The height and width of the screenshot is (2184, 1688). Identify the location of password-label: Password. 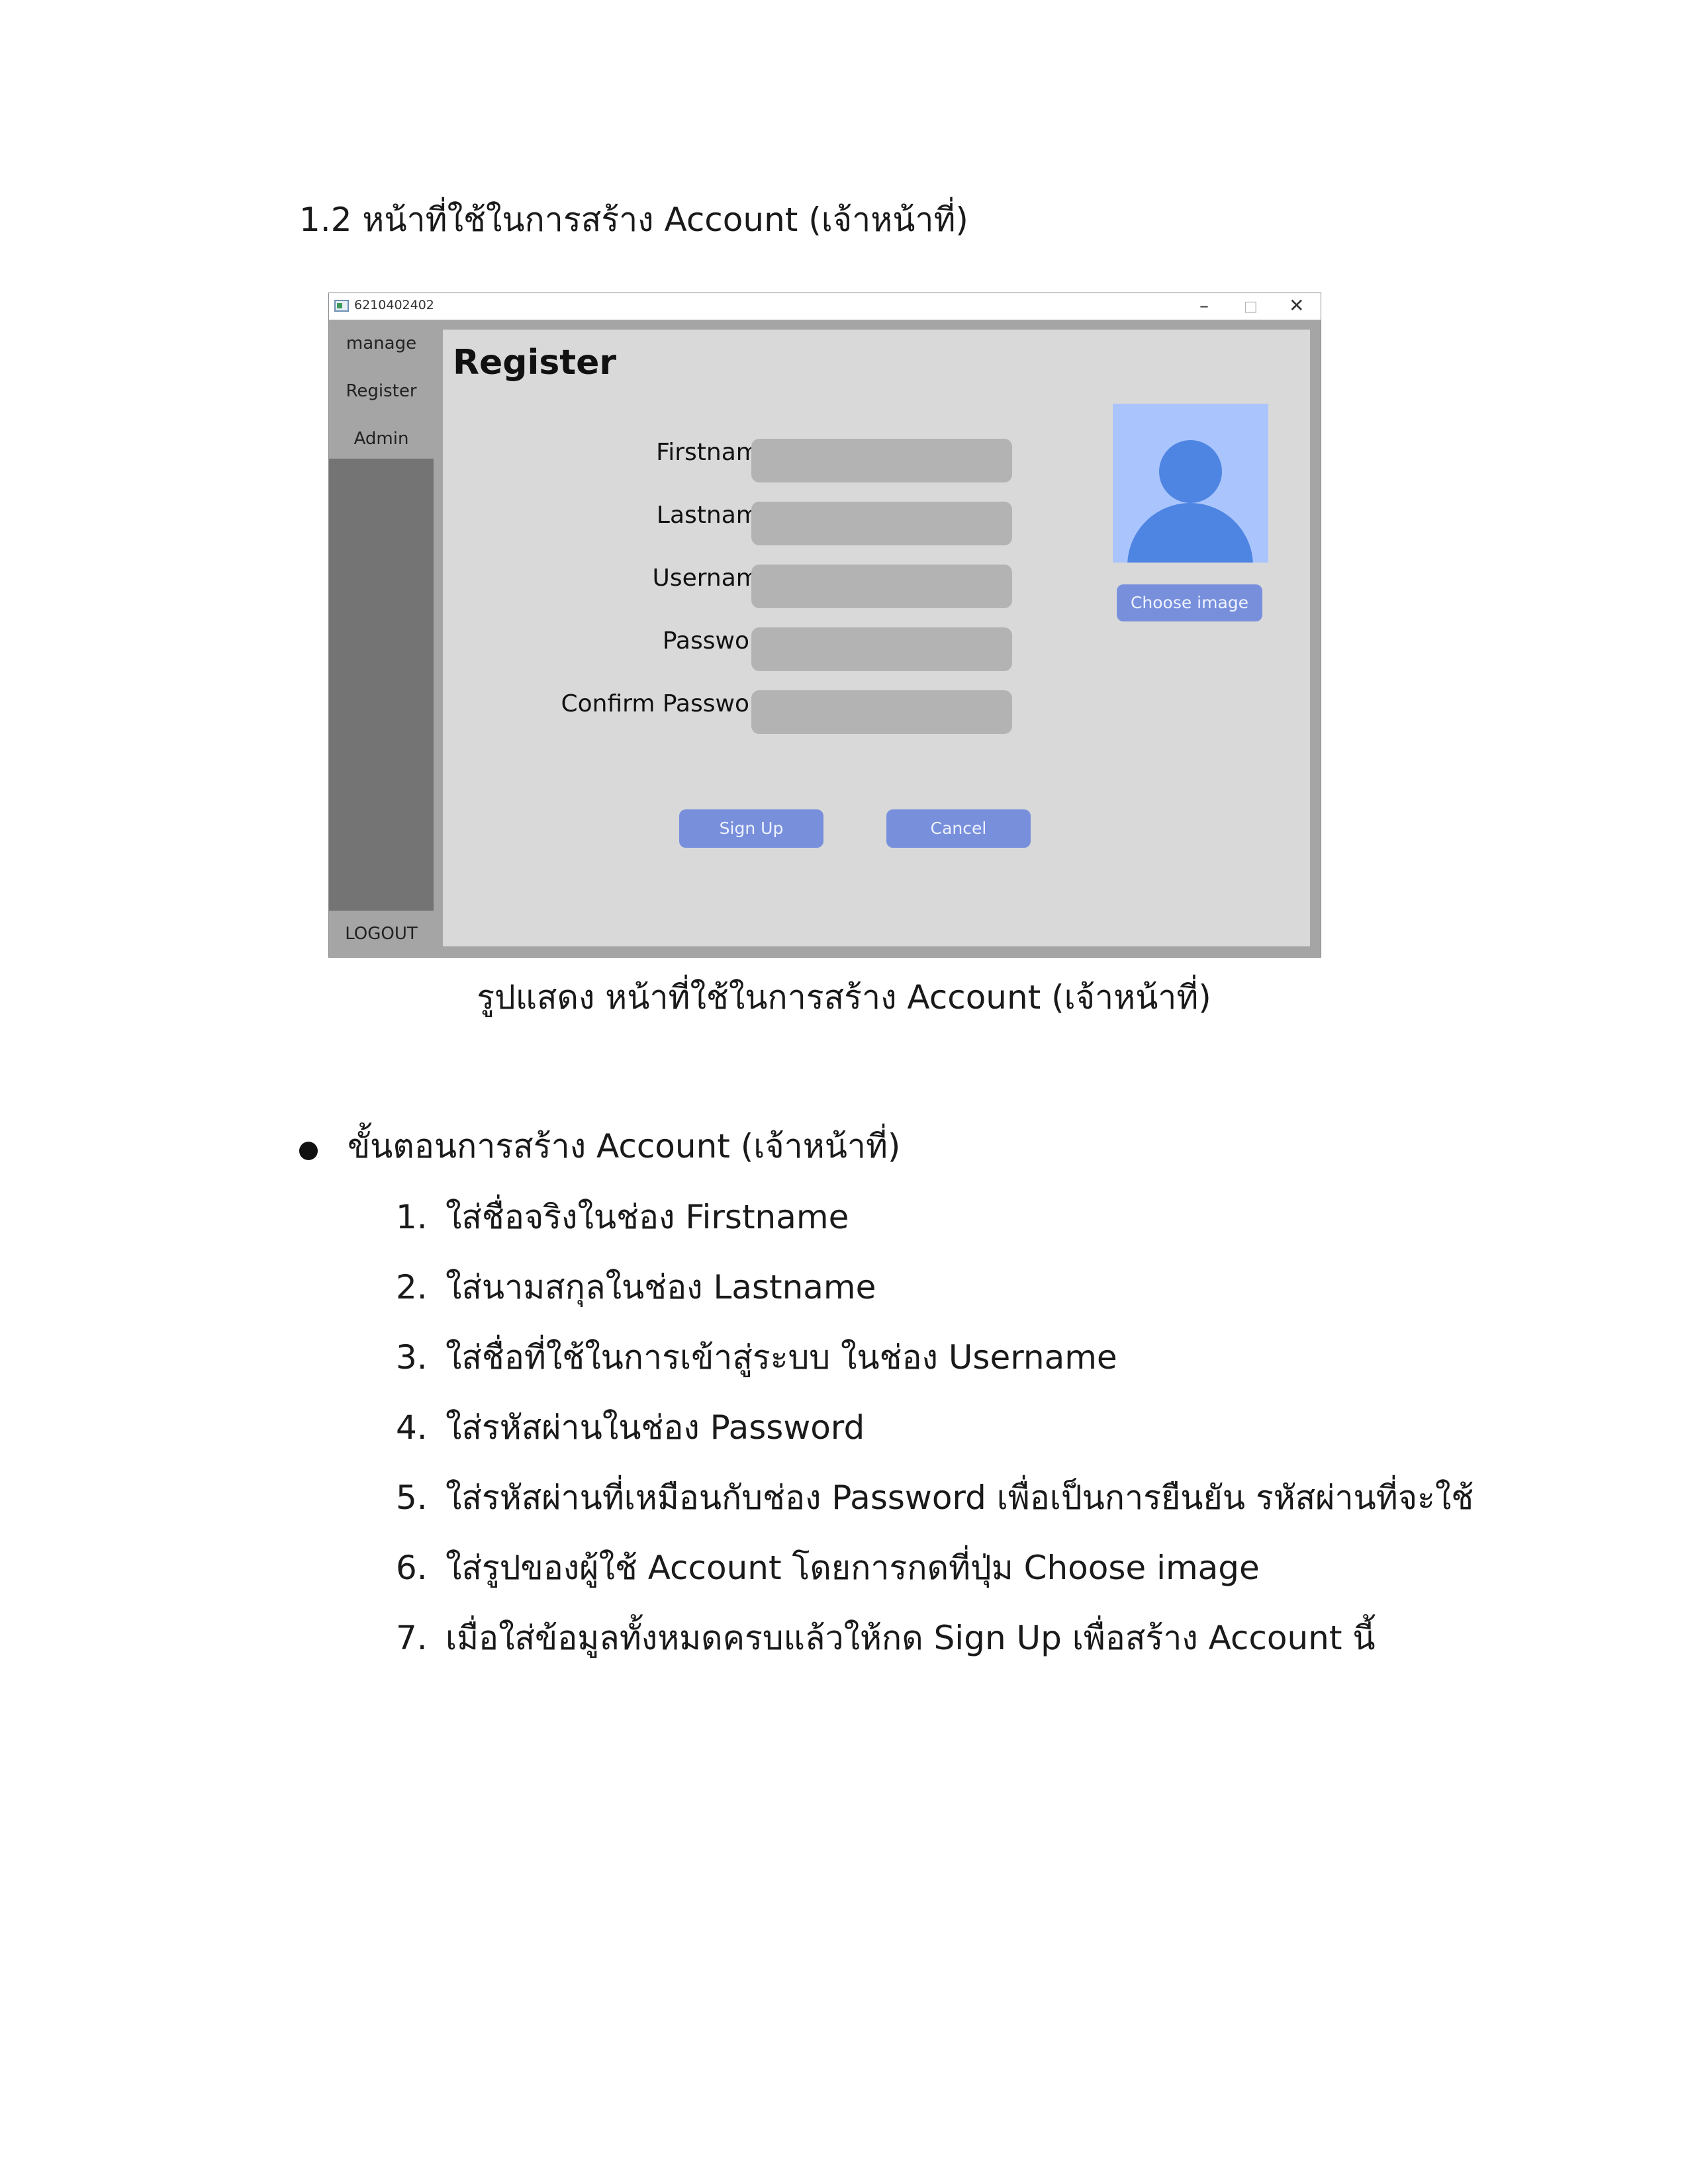
(718, 641).